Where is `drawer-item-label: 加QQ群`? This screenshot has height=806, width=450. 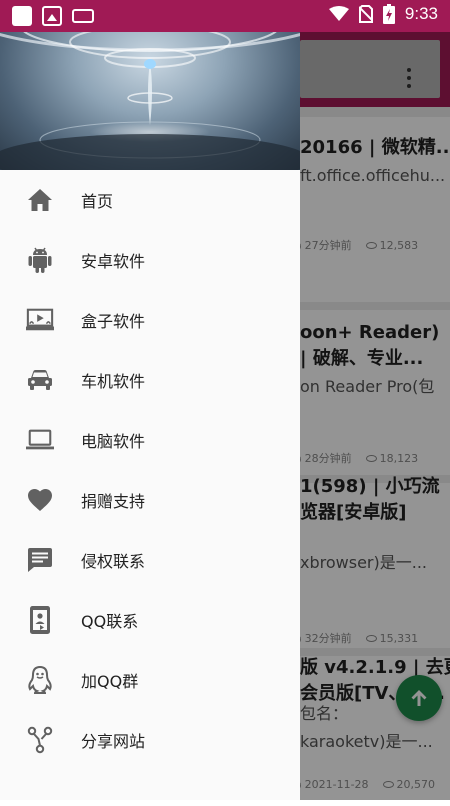 drawer-item-label: 加QQ群 is located at coordinates (110, 681).